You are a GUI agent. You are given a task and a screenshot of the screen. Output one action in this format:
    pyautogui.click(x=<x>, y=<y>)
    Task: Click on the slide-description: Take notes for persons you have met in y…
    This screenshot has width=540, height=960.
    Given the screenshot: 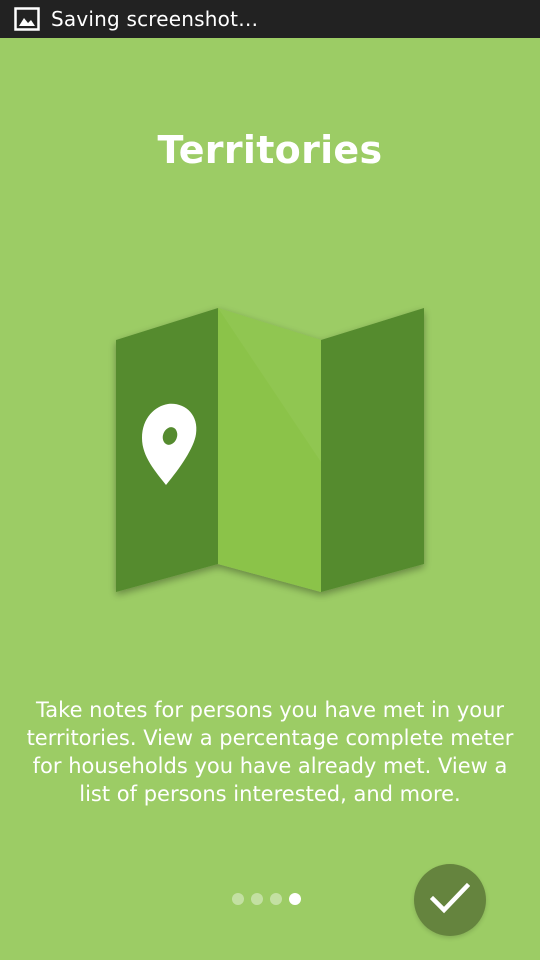 What is the action you would take?
    pyautogui.click(x=270, y=752)
    